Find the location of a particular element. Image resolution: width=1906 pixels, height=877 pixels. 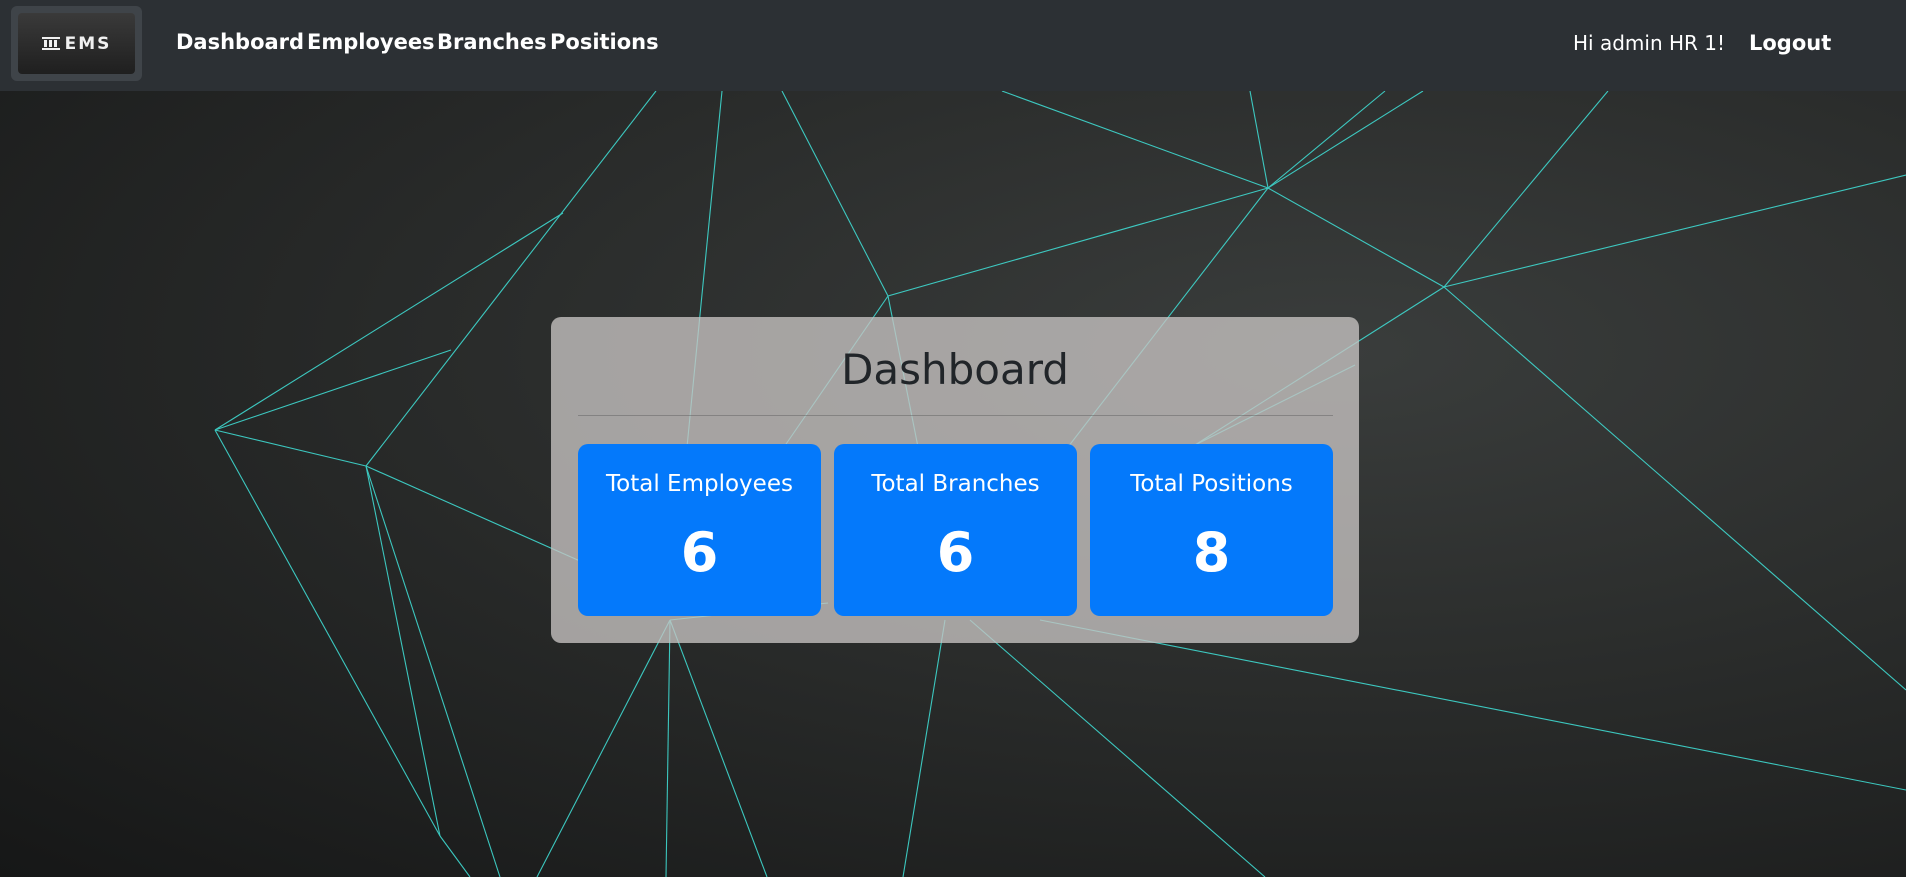

stat-card-branches: Total Branches 6 is located at coordinates (955, 530).